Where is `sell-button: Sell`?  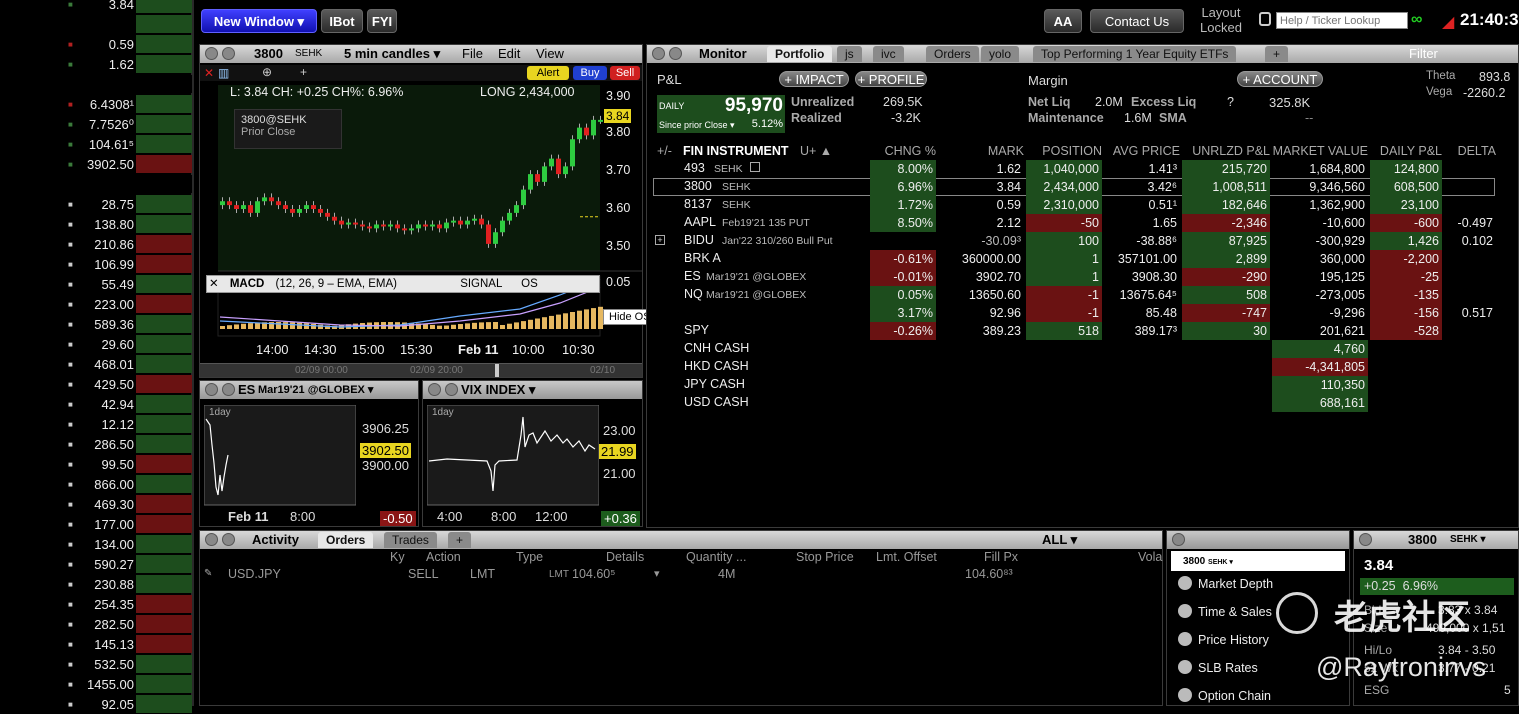
sell-button: Sell is located at coordinates (625, 73).